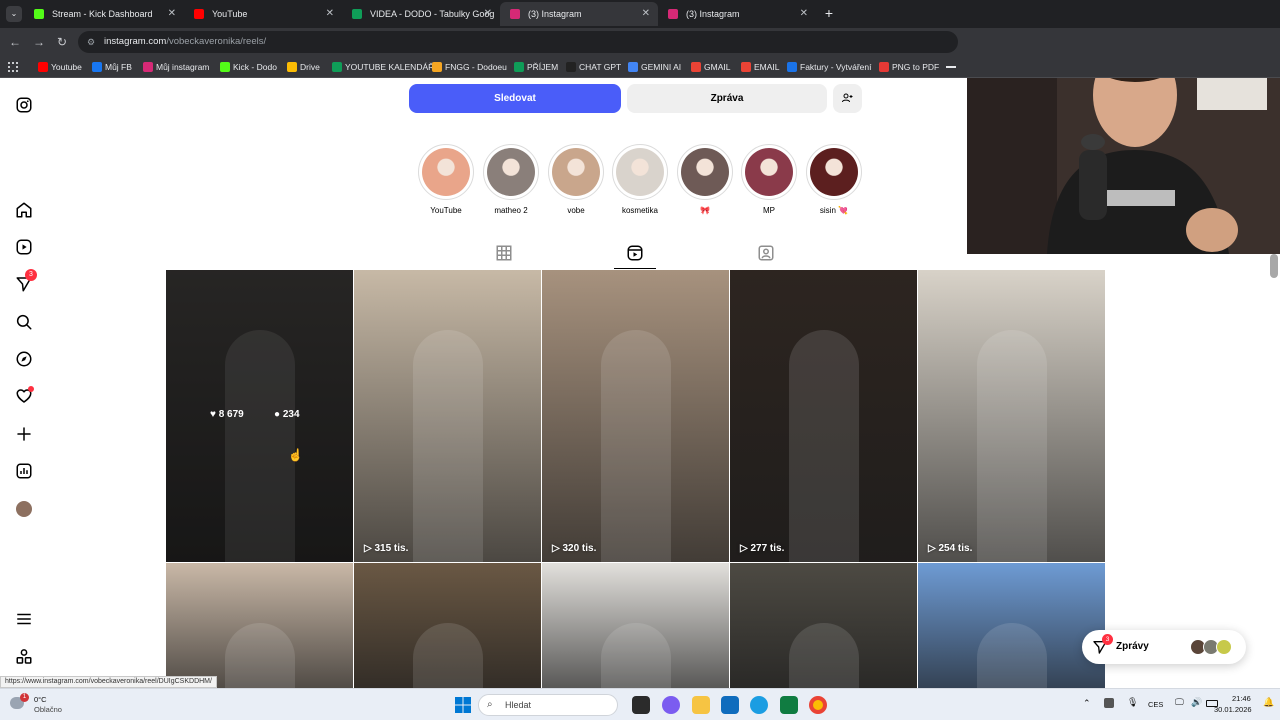  What do you see at coordinates (24, 471) in the screenshot?
I see `dashboard-icon` at bounding box center [24, 471].